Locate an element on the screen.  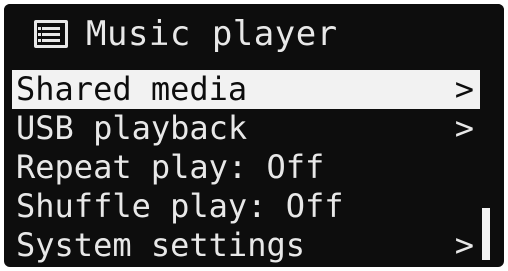
menu-item-shuffle-play: Shuffle play: Off is located at coordinates (246, 206).